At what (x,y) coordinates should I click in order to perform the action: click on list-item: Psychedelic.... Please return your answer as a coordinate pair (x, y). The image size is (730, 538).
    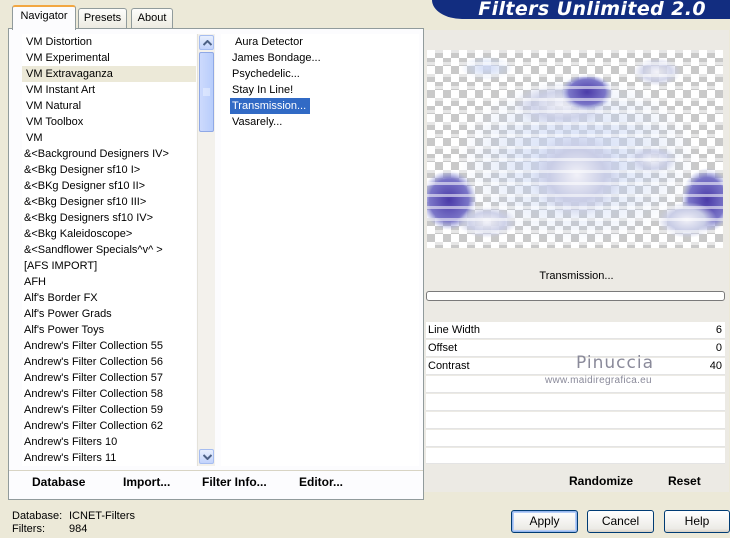
    Looking at the image, I should click on (320, 74).